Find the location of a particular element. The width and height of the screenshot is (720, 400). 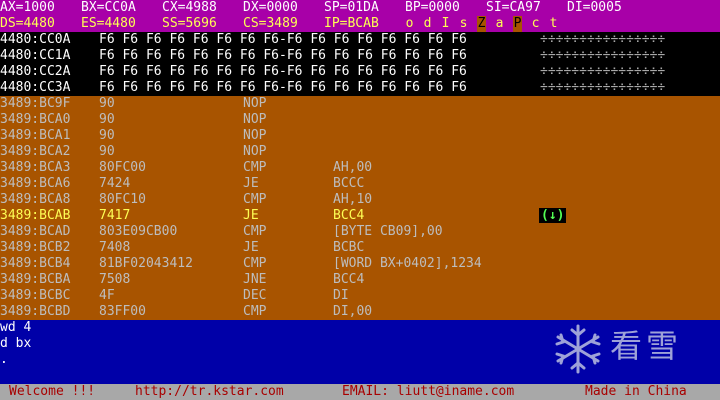

flag-interrupt: I is located at coordinates (445, 23).